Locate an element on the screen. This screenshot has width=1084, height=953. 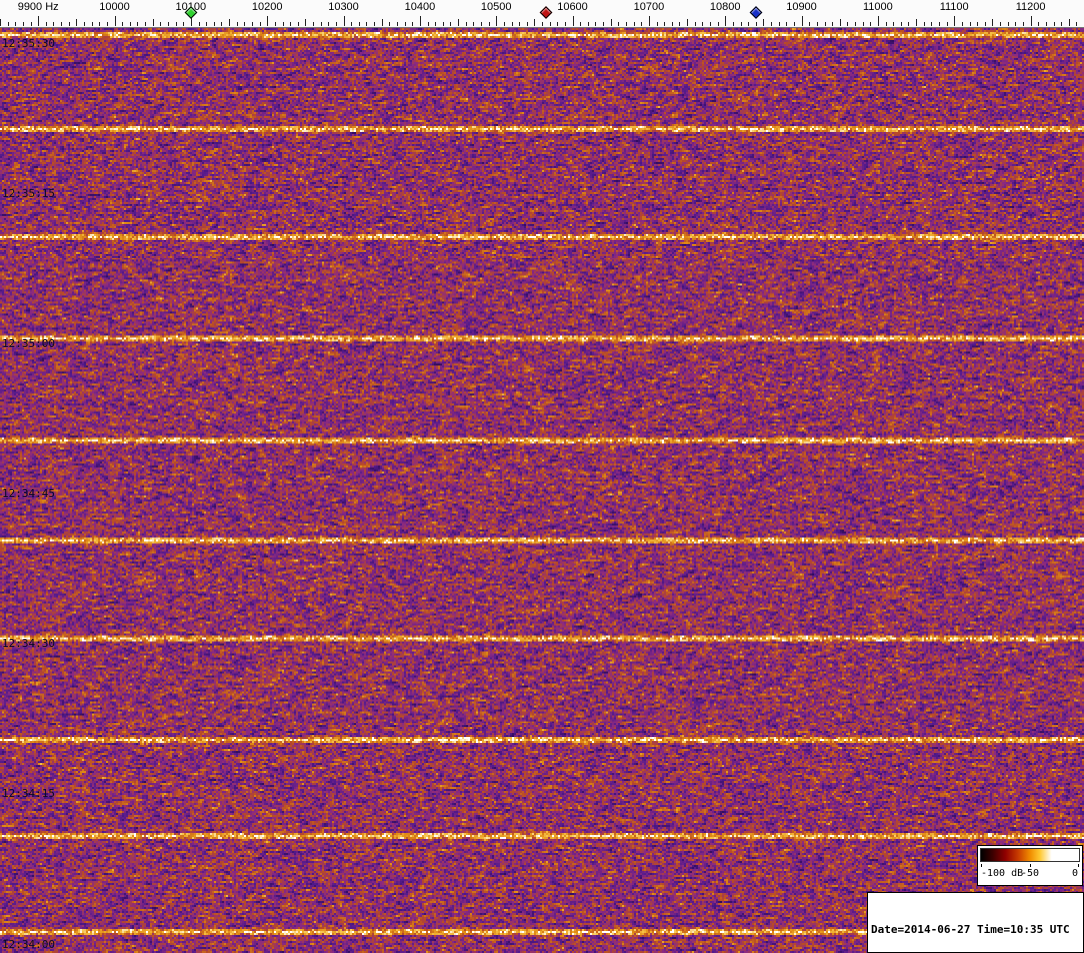
freq-tick-label: 10300 is located at coordinates (343, 7).